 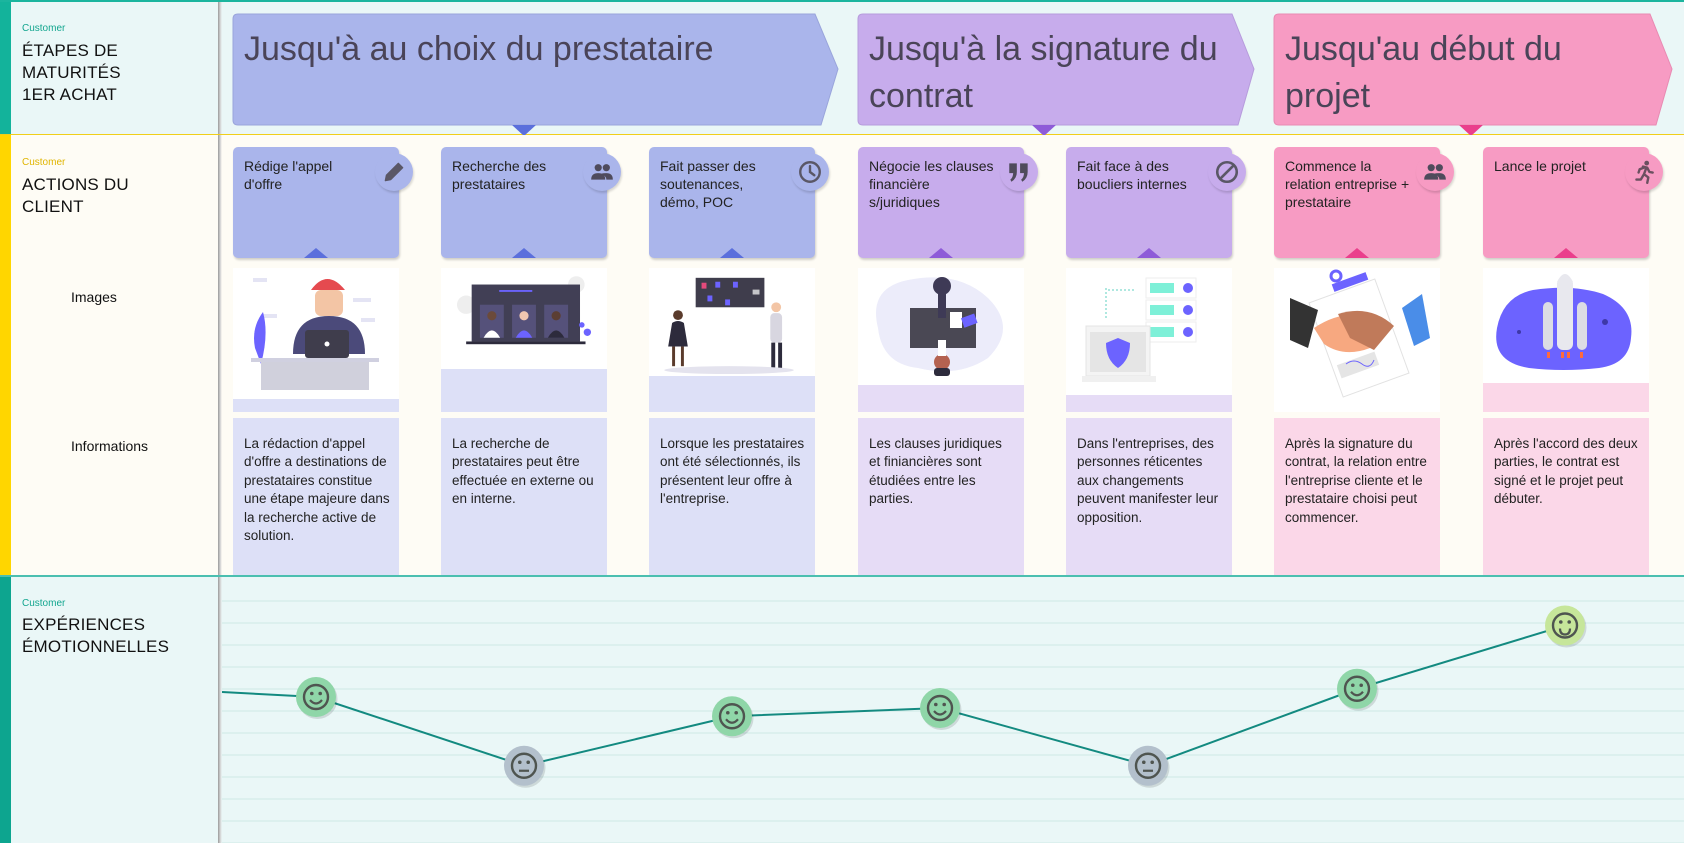 I want to click on stage-label: Jusqu'à la signature du contrat, so click(x=1043, y=72).